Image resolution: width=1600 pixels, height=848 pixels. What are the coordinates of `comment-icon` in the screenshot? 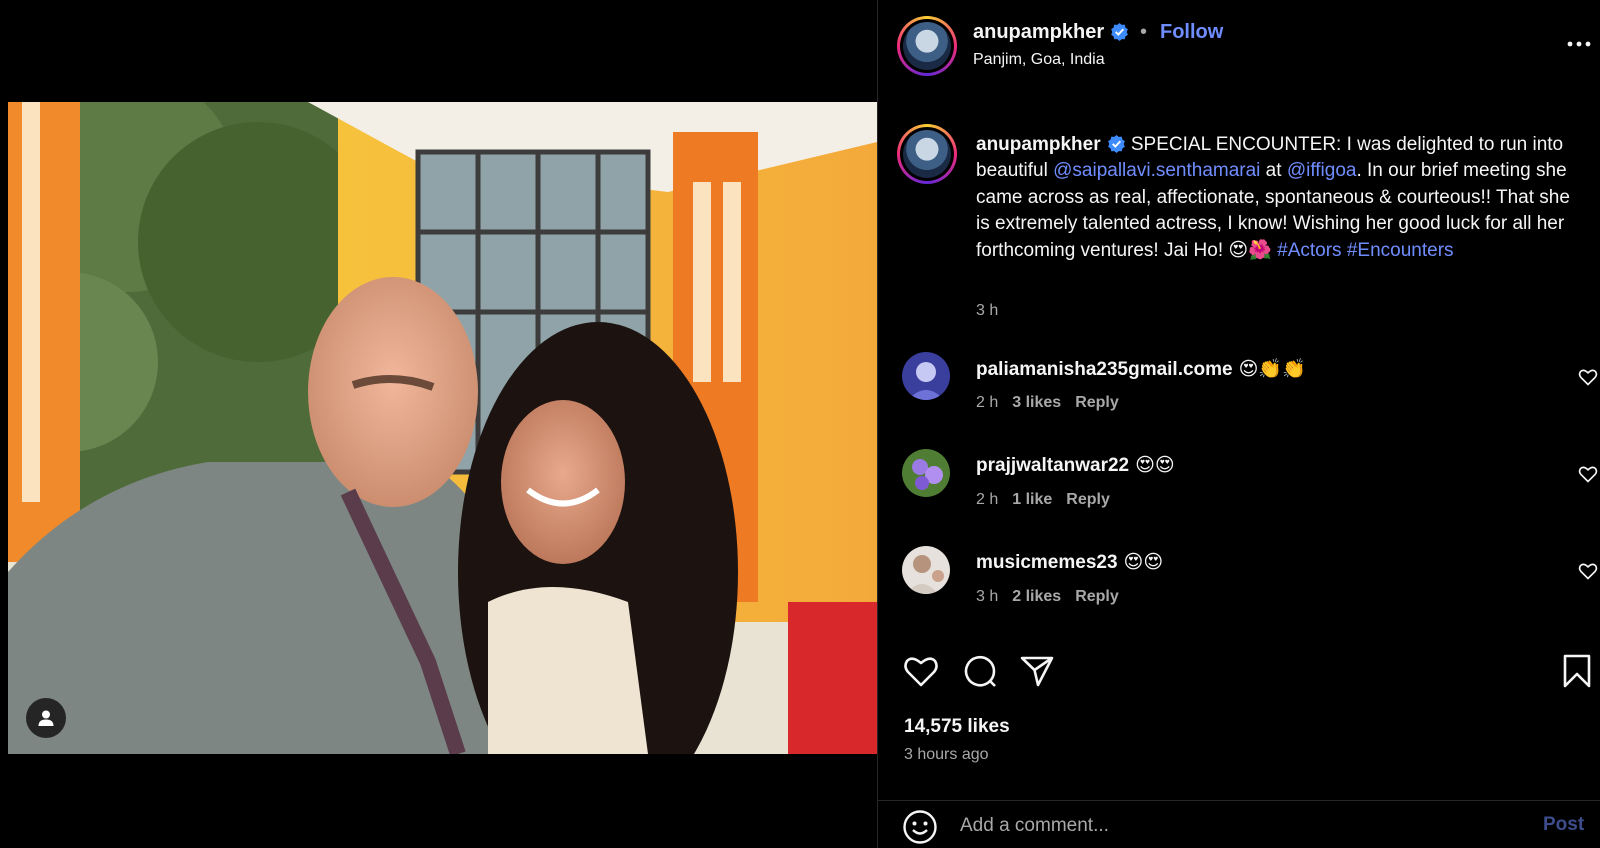 It's located at (980, 671).